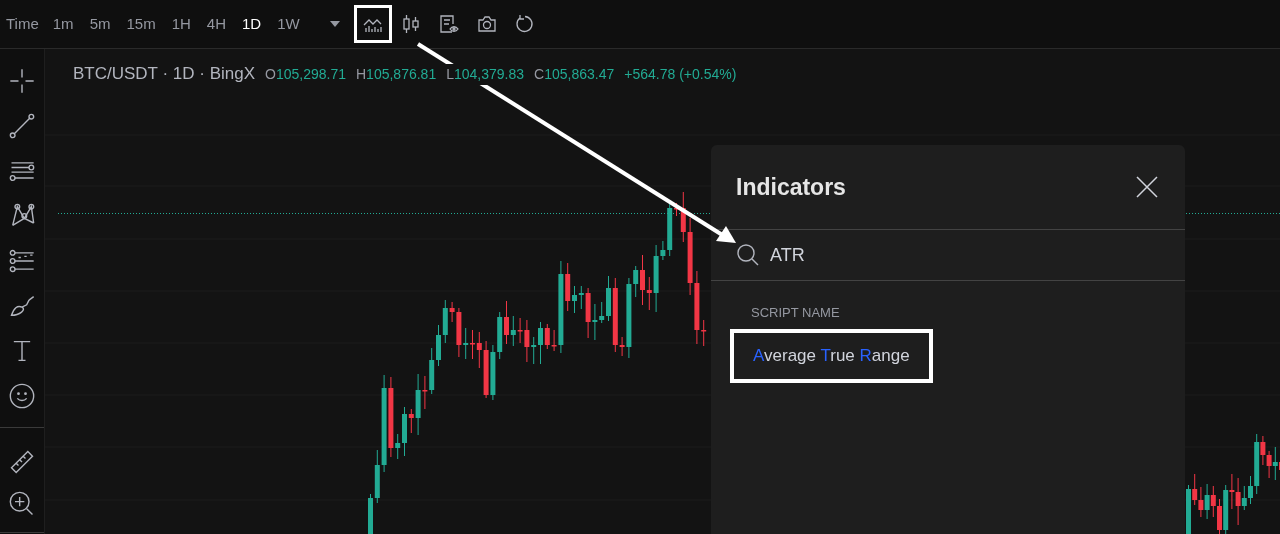 The height and width of the screenshot is (534, 1280). What do you see at coordinates (22, 23) in the screenshot?
I see `time-label: Time` at bounding box center [22, 23].